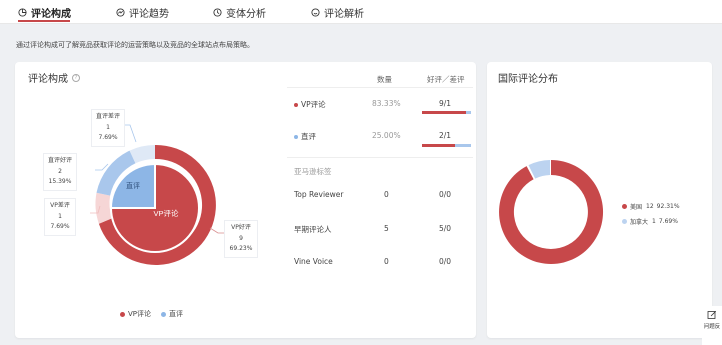 The height and width of the screenshot is (345, 722). What do you see at coordinates (636, 207) in the screenshot?
I see `legend-us-label: 美国` at bounding box center [636, 207].